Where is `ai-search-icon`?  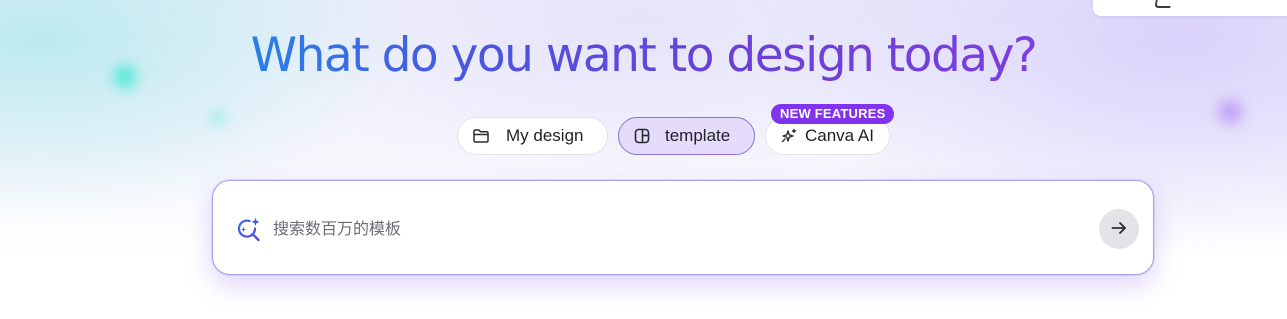
ai-search-icon is located at coordinates (249, 230).